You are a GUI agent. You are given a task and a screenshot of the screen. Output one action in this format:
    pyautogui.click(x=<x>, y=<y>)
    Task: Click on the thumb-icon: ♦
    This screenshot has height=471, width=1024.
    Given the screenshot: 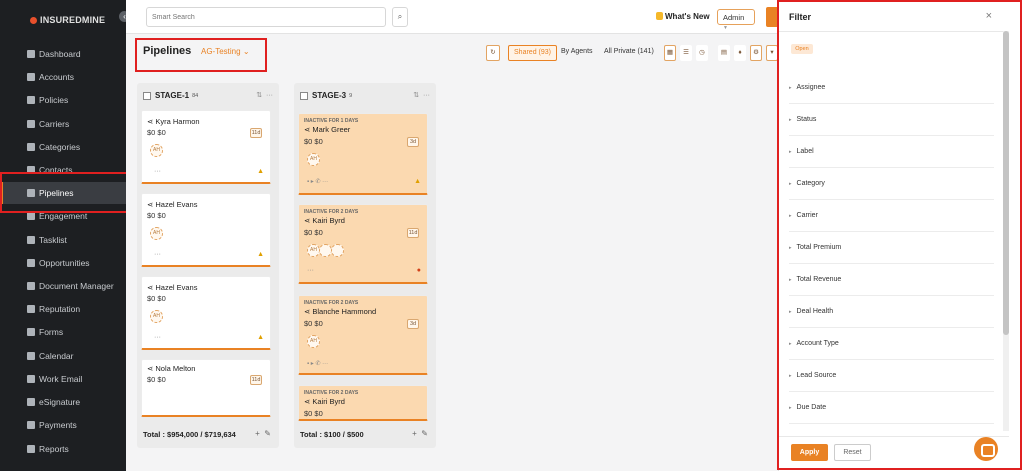 What is the action you would take?
    pyautogui.click(x=740, y=53)
    